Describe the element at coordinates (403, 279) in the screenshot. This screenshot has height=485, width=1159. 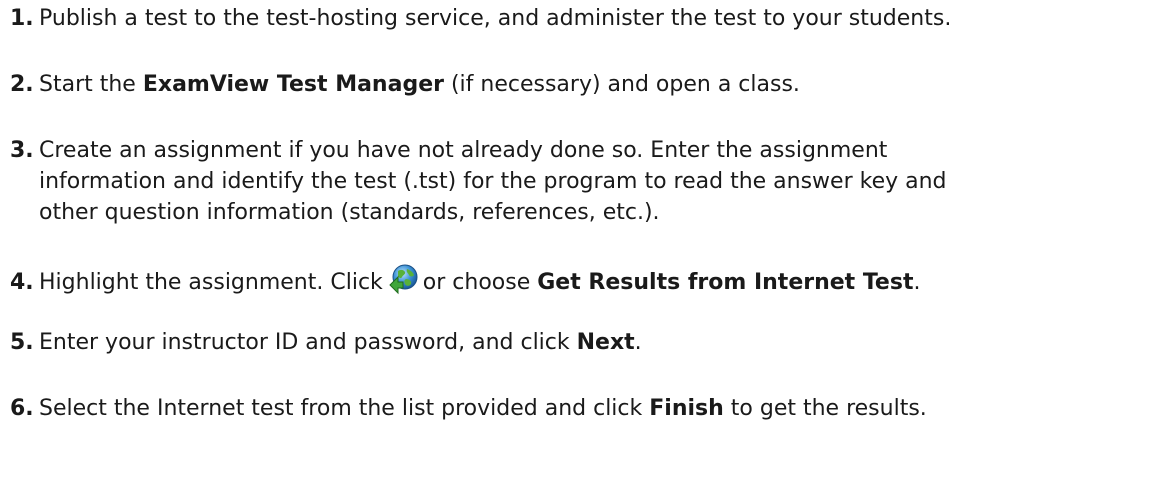
I see `get-internet-results-globe-icon` at that location.